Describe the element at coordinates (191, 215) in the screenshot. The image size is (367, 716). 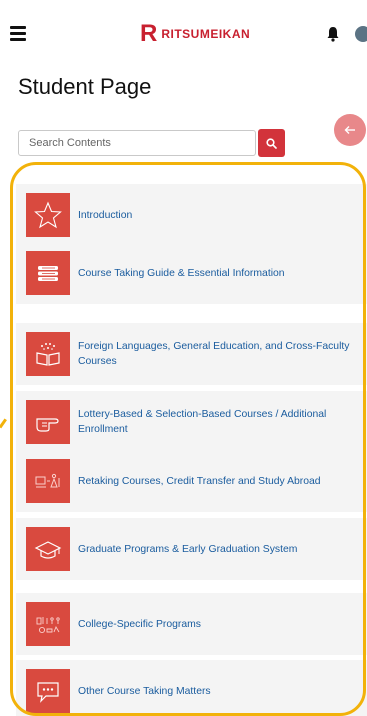
I see `menu-item-introduction: Introduction` at that location.